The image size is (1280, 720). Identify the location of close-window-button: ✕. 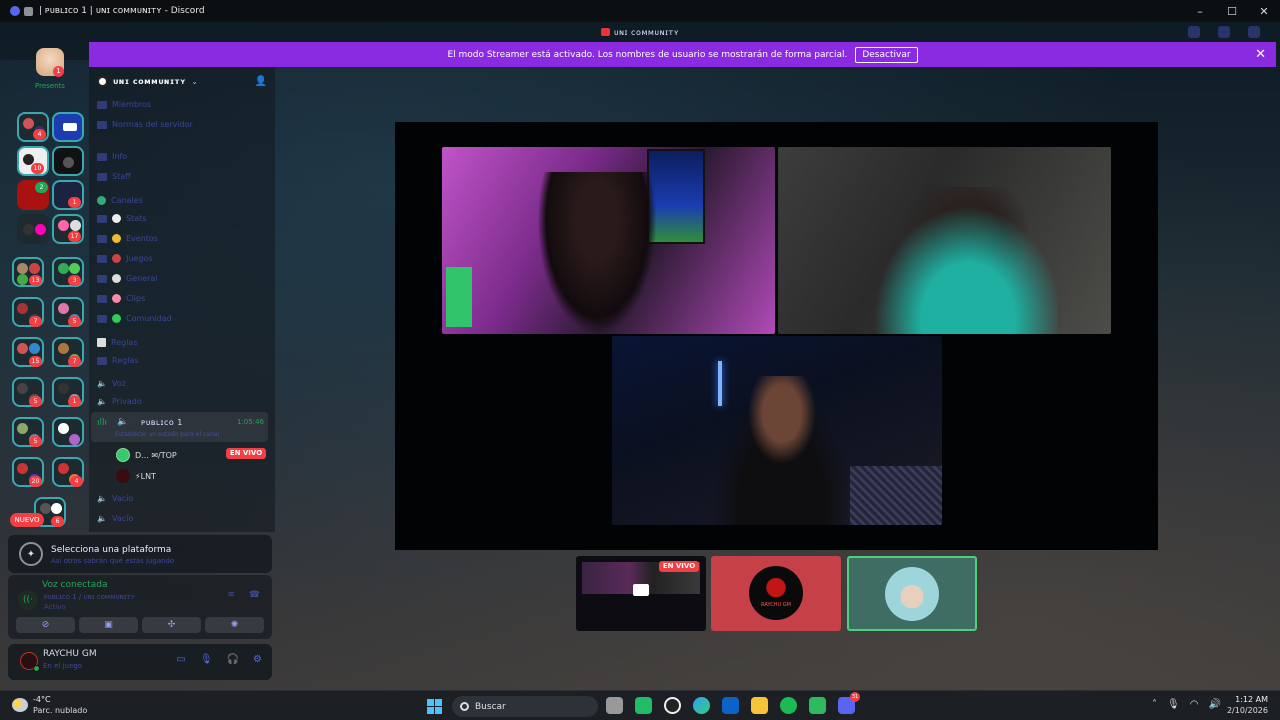
(1264, 11).